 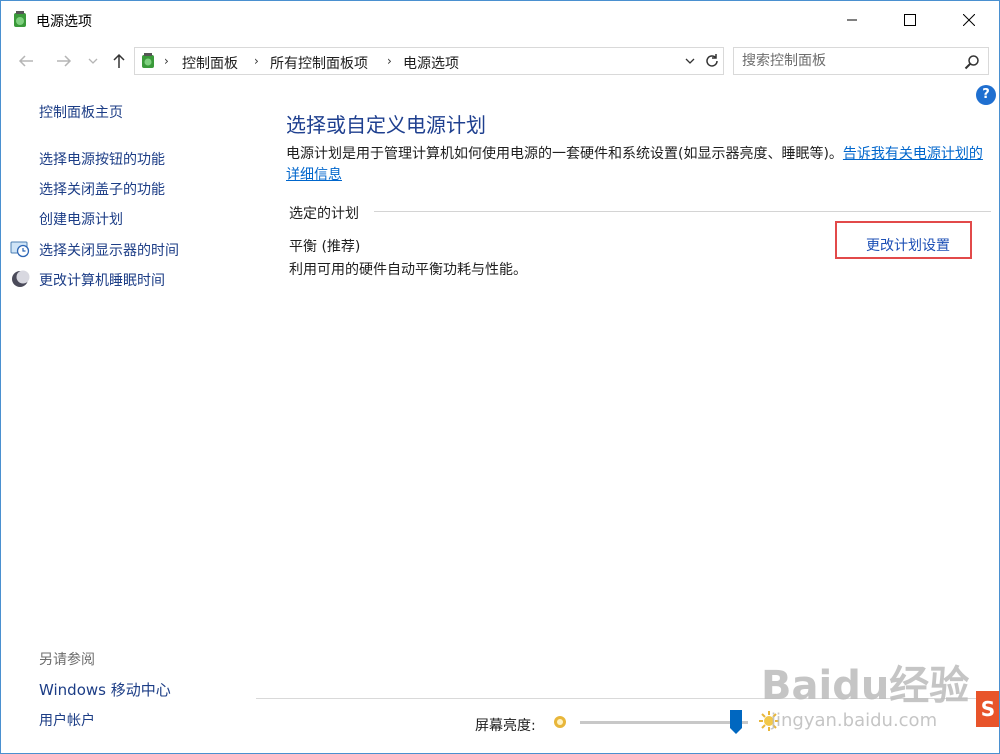 I want to click on help-button: ?, so click(x=986, y=95).